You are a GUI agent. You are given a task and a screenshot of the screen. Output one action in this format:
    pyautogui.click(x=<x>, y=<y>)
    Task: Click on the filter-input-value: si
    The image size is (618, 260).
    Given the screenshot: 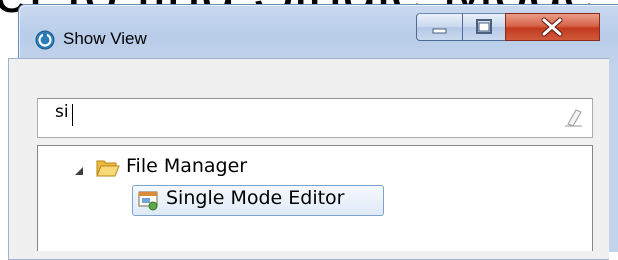 What is the action you would take?
    pyautogui.click(x=62, y=112)
    